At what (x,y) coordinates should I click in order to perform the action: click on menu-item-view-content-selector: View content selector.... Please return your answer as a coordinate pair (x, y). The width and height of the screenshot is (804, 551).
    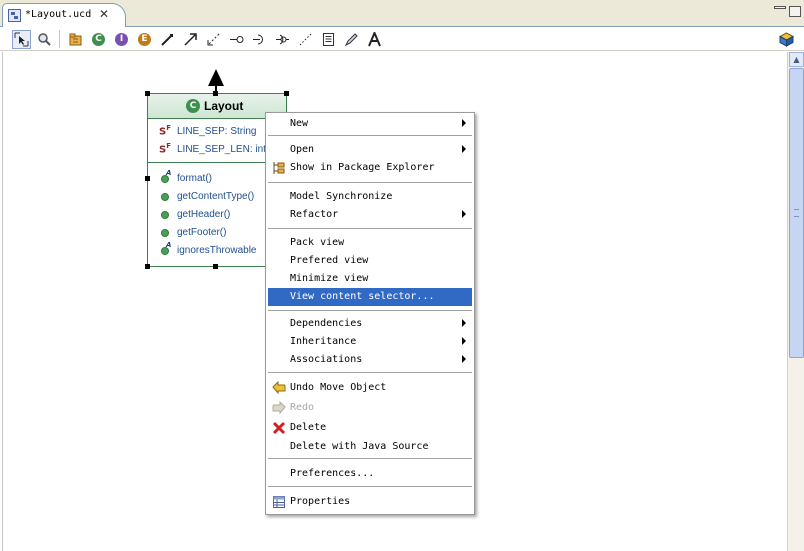
    Looking at the image, I should click on (370, 297).